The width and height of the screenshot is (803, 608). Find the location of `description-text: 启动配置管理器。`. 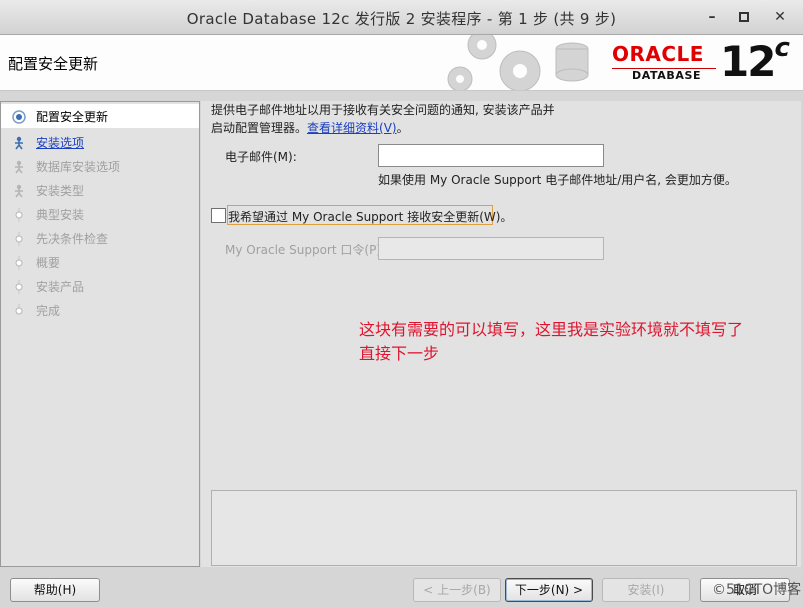

description-text: 启动配置管理器。 is located at coordinates (259, 128).